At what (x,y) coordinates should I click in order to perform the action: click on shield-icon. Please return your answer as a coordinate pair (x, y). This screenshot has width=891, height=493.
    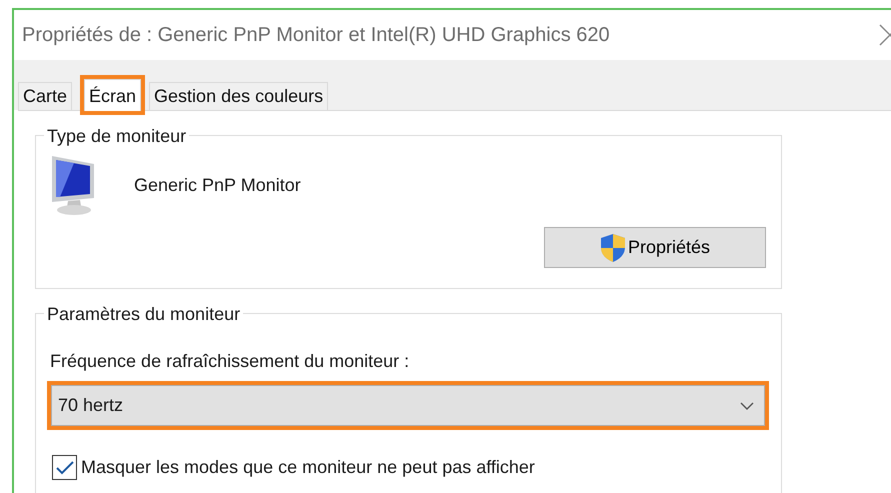
    Looking at the image, I should click on (613, 247).